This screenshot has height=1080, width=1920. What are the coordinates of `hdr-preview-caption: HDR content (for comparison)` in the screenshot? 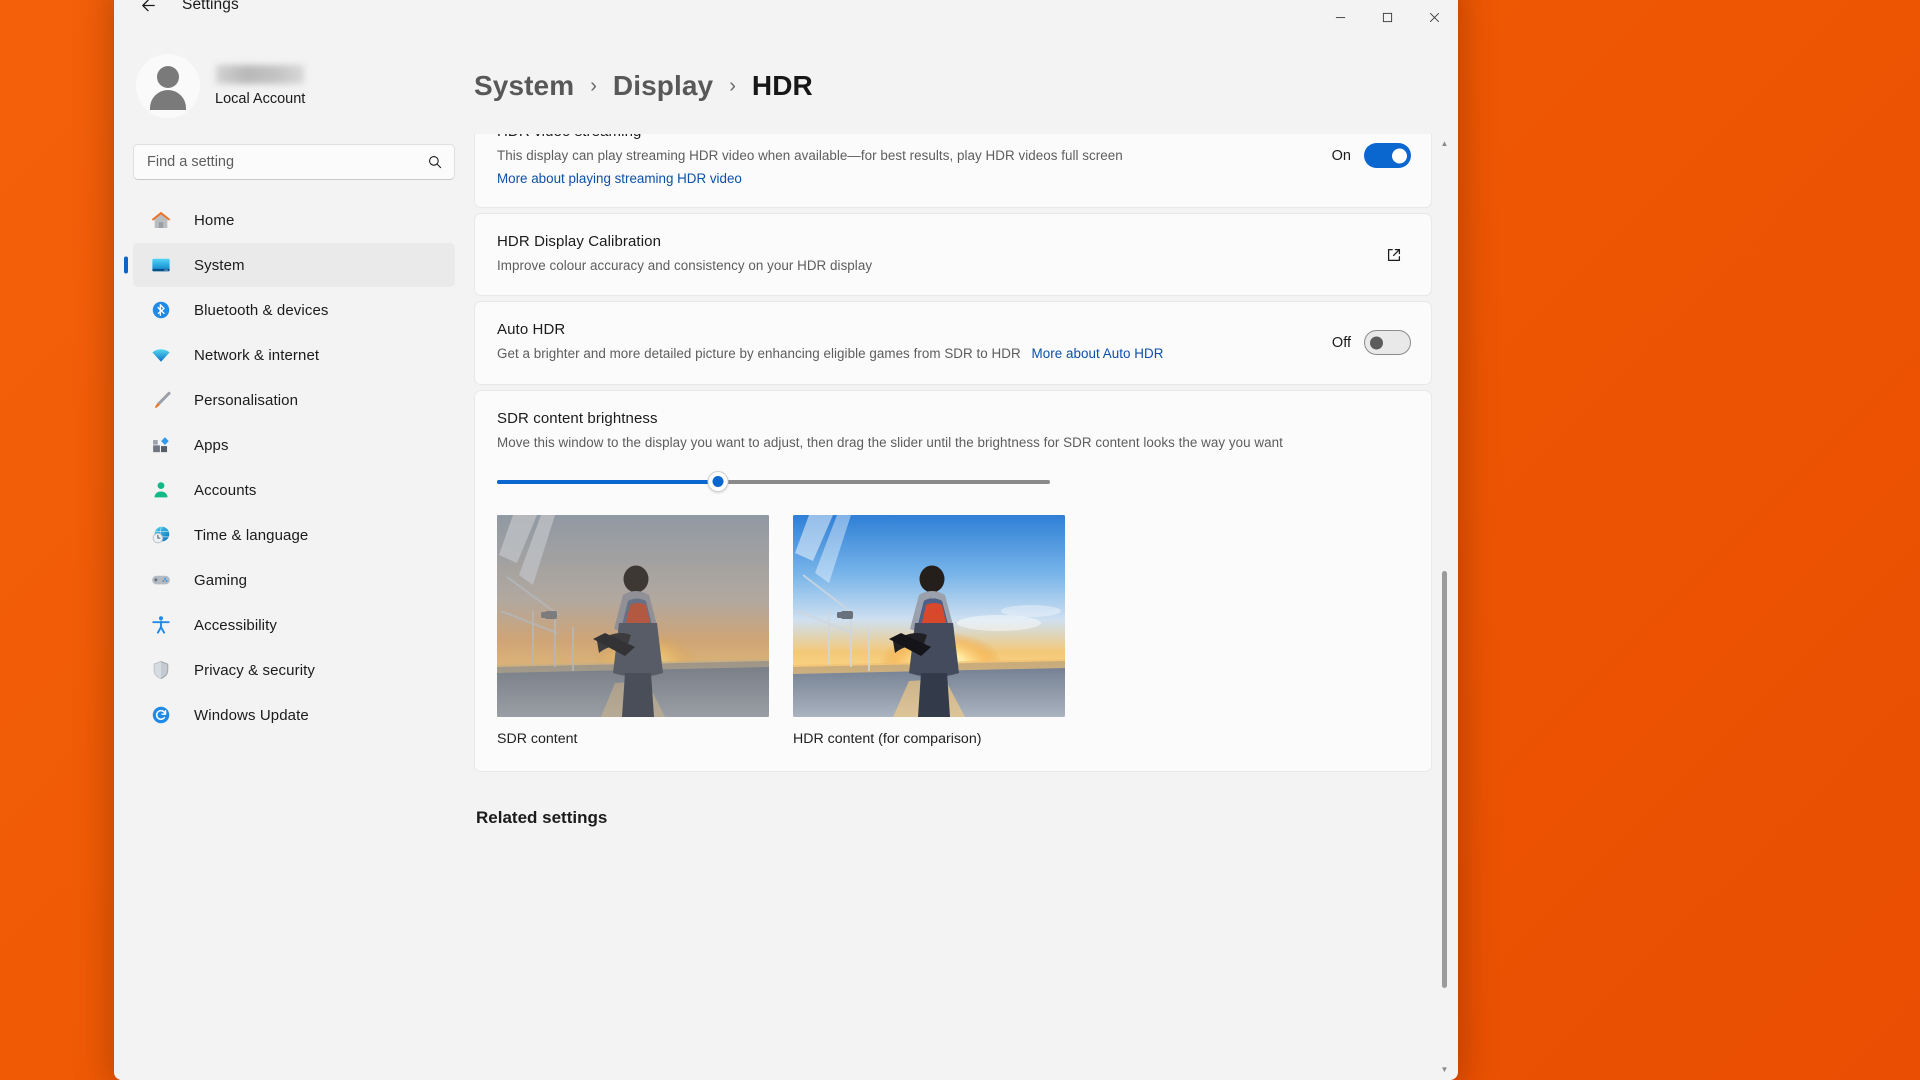 It's located at (887, 738).